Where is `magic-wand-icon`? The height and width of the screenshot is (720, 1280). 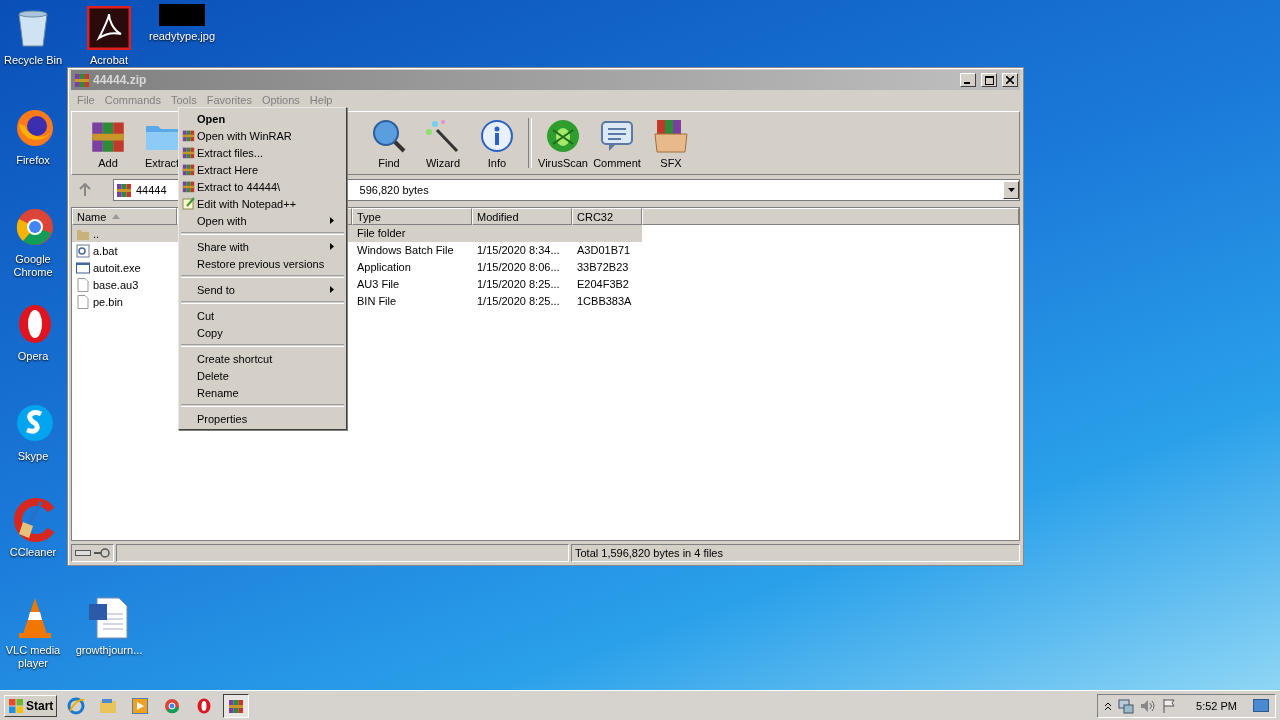
magic-wand-icon is located at coordinates (443, 135).